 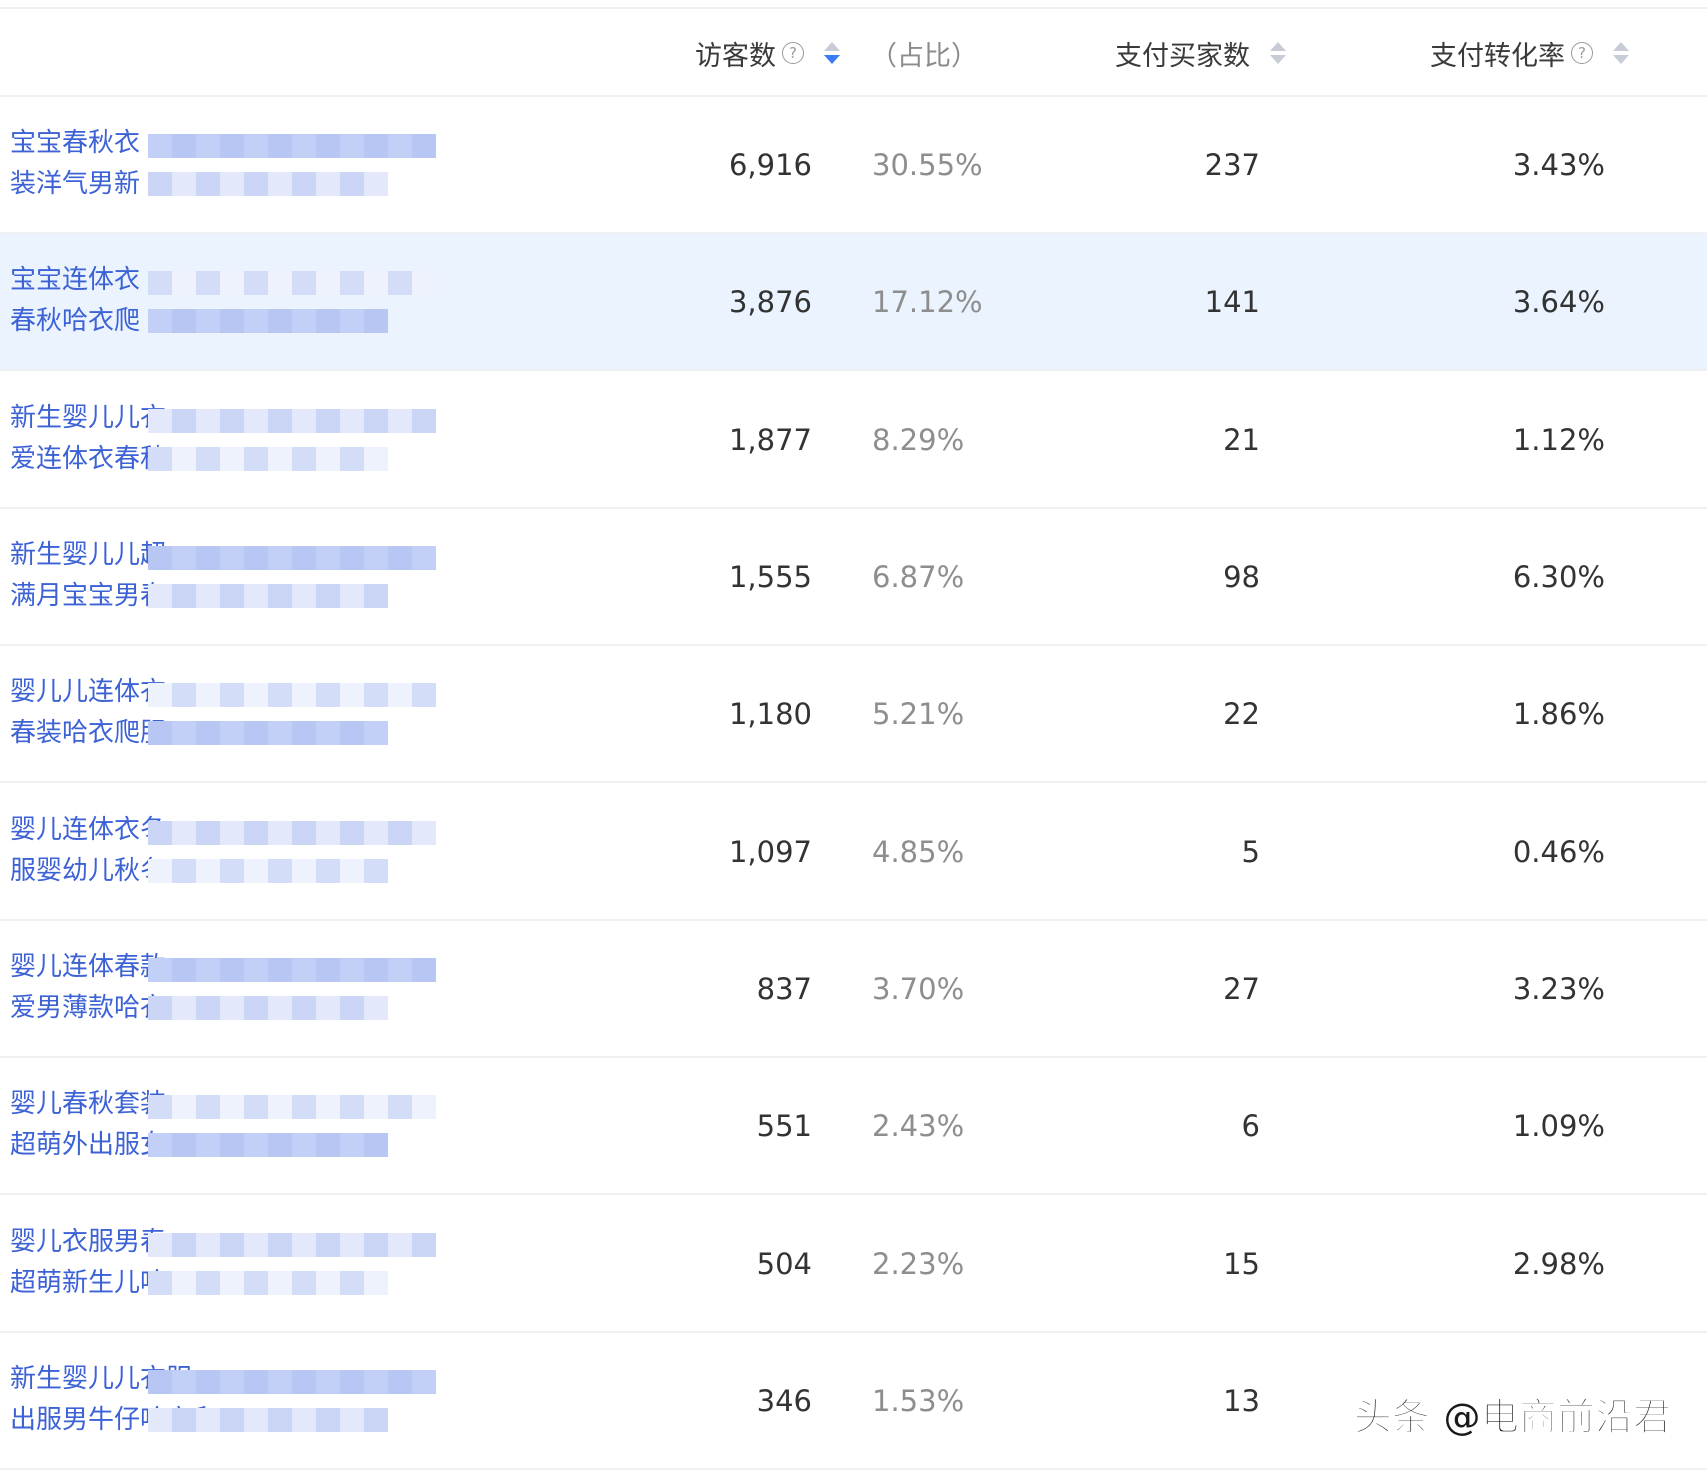 I want to click on share-value: 4.85%, so click(x=918, y=851).